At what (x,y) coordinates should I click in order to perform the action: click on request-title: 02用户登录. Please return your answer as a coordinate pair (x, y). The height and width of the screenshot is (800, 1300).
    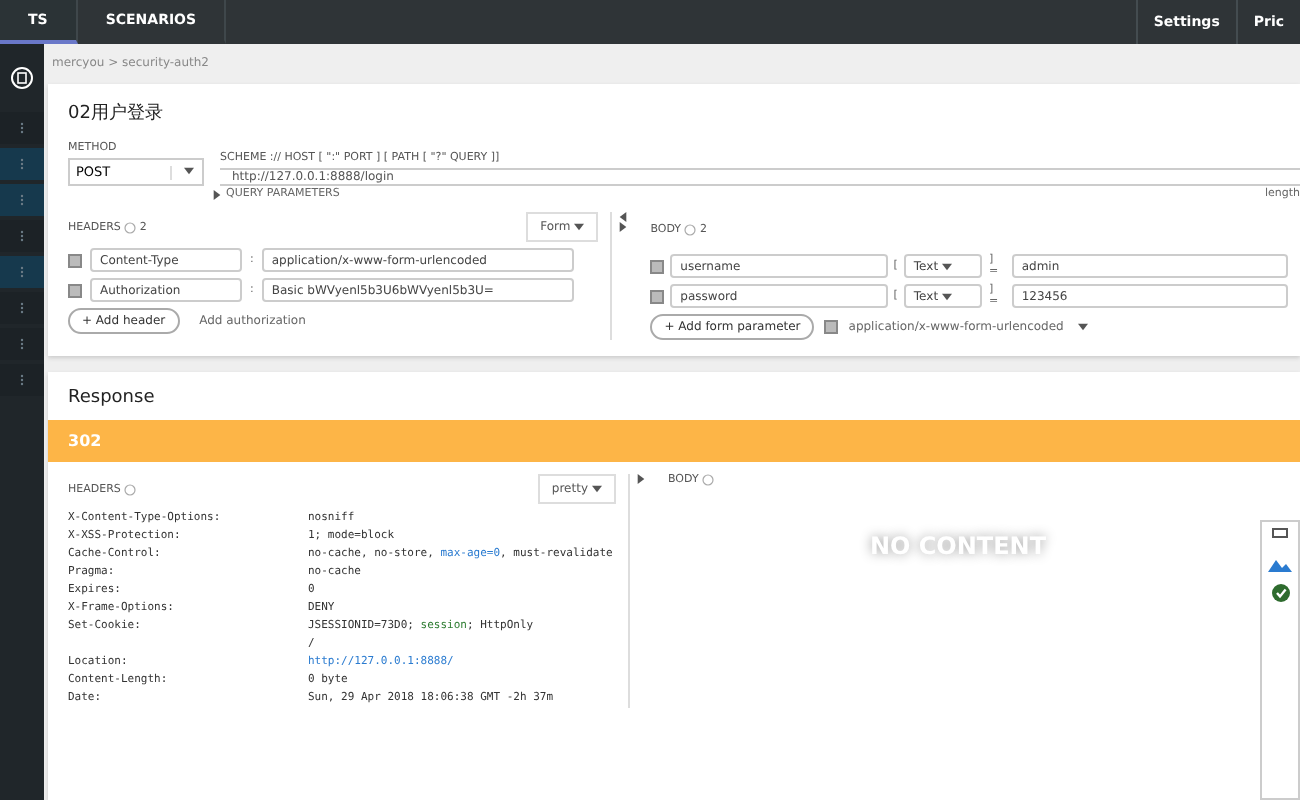
    Looking at the image, I should click on (115, 114).